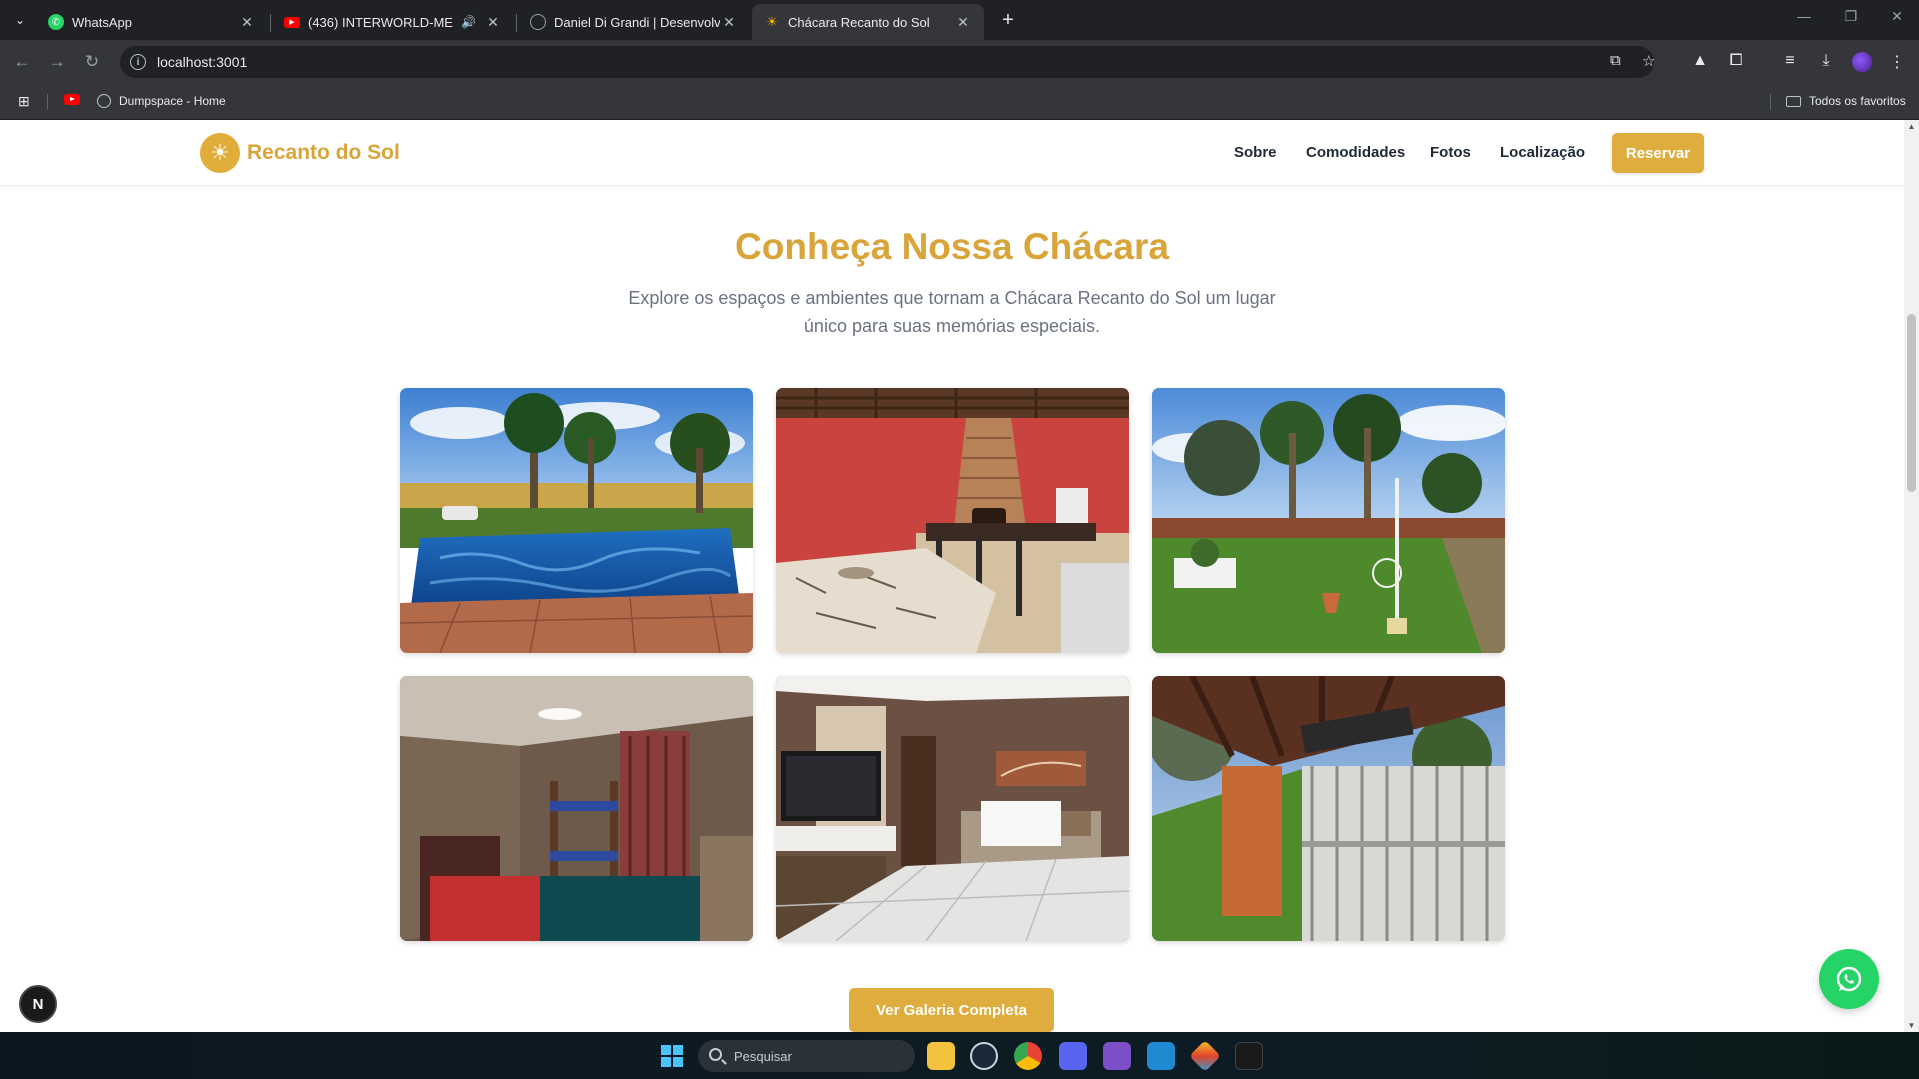 The height and width of the screenshot is (1079, 1919). What do you see at coordinates (1826, 61) in the screenshot?
I see `download-icon: ⤓` at bounding box center [1826, 61].